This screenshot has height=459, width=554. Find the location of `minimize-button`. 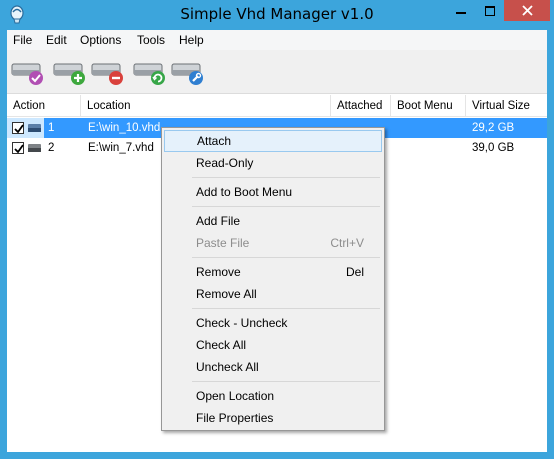

minimize-button is located at coordinates (461, 10).